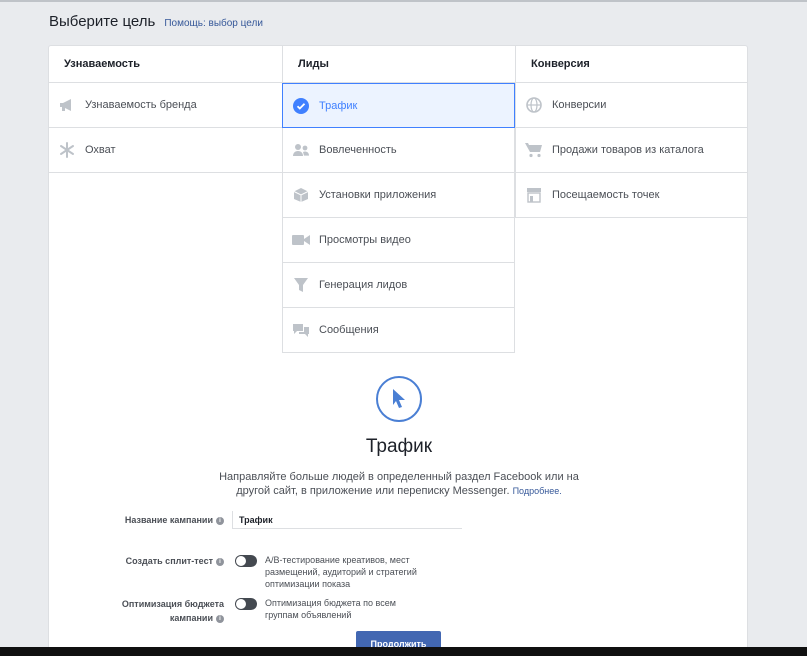 The height and width of the screenshot is (656, 807). What do you see at coordinates (338, 105) in the screenshot?
I see `objective-label: Трафик` at bounding box center [338, 105].